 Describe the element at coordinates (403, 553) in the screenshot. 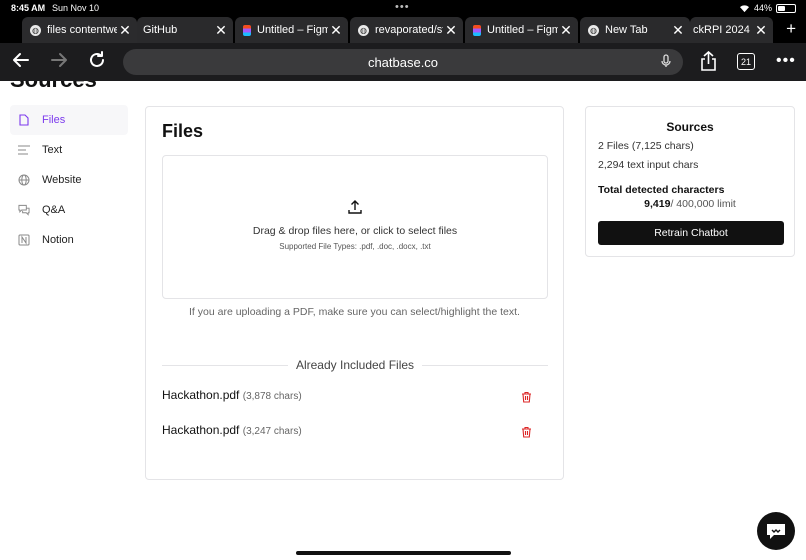

I see `home-indicator` at that location.